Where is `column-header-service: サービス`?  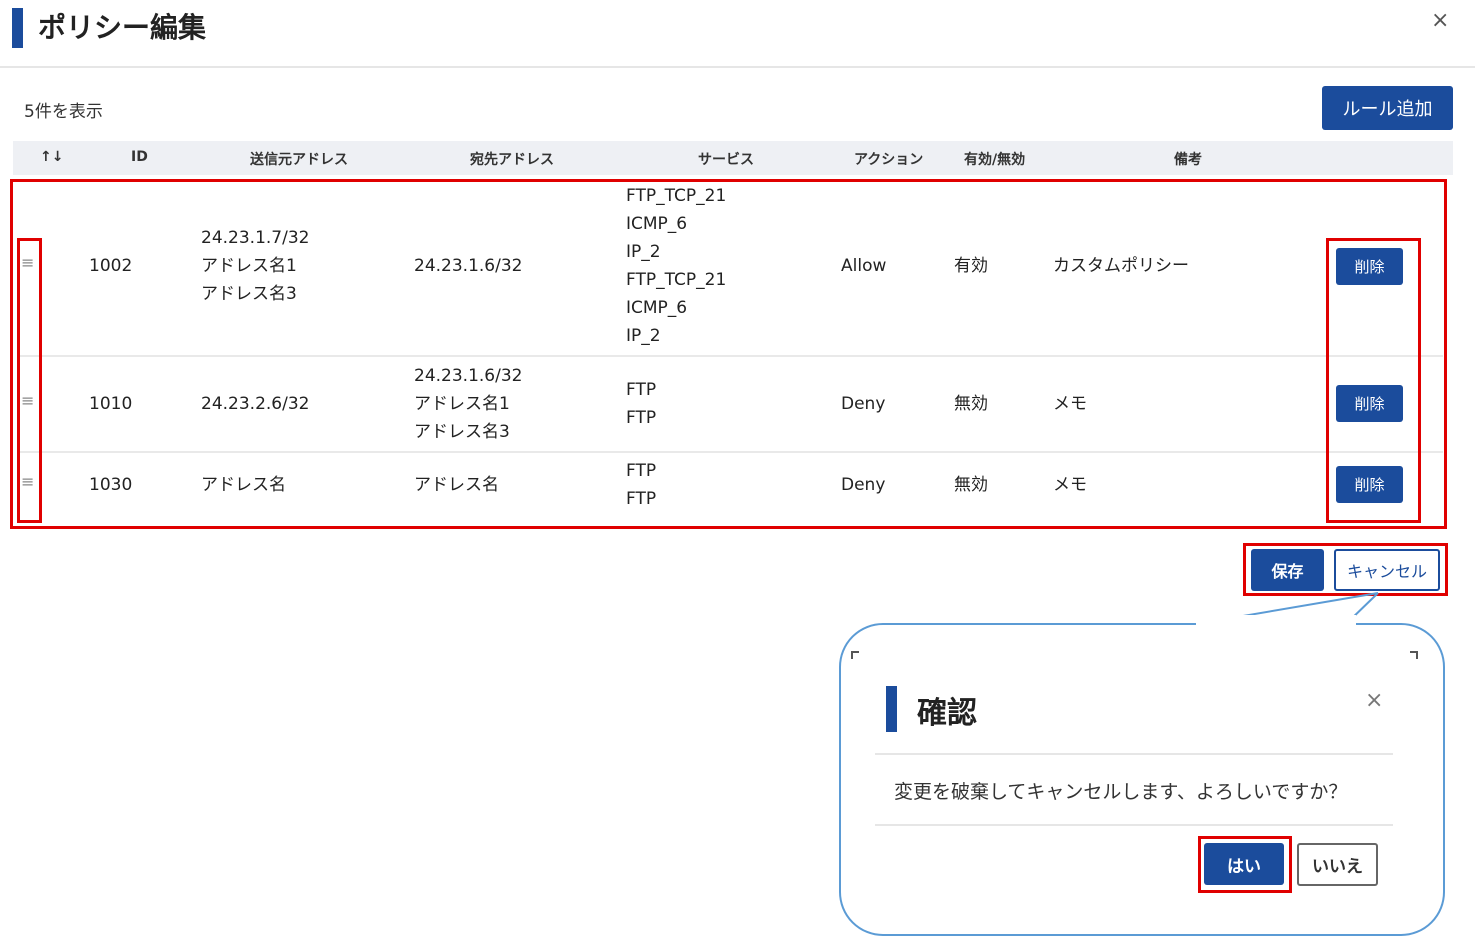 column-header-service: サービス is located at coordinates (726, 160).